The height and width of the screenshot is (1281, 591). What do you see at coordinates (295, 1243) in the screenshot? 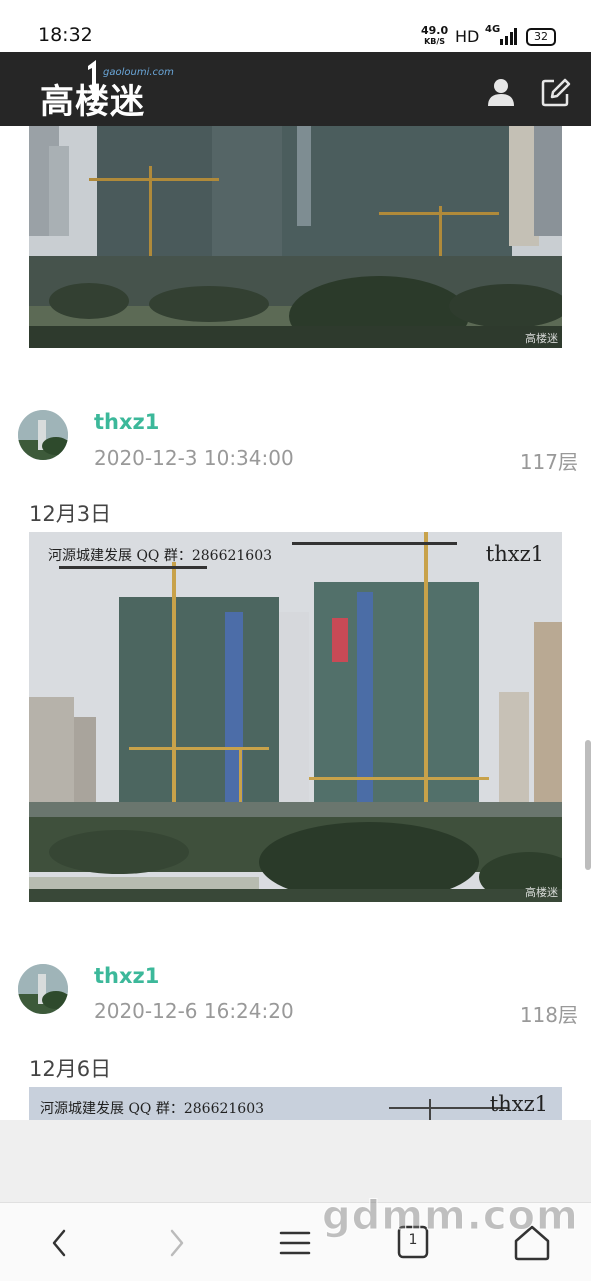
I see `menu-icon` at bounding box center [295, 1243].